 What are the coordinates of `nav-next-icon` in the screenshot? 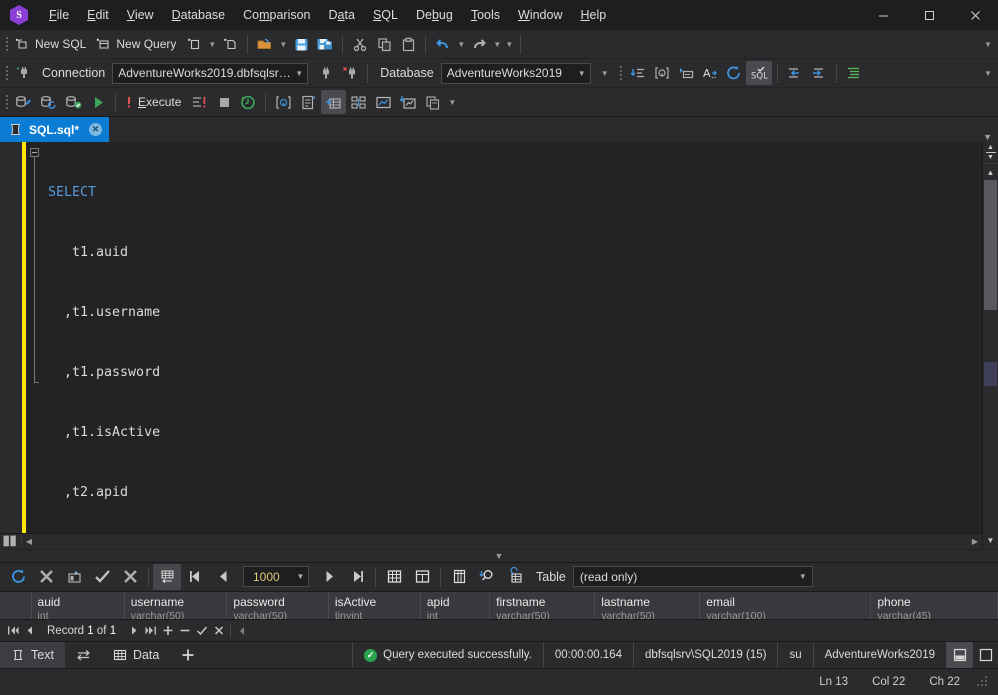 It's located at (133, 631).